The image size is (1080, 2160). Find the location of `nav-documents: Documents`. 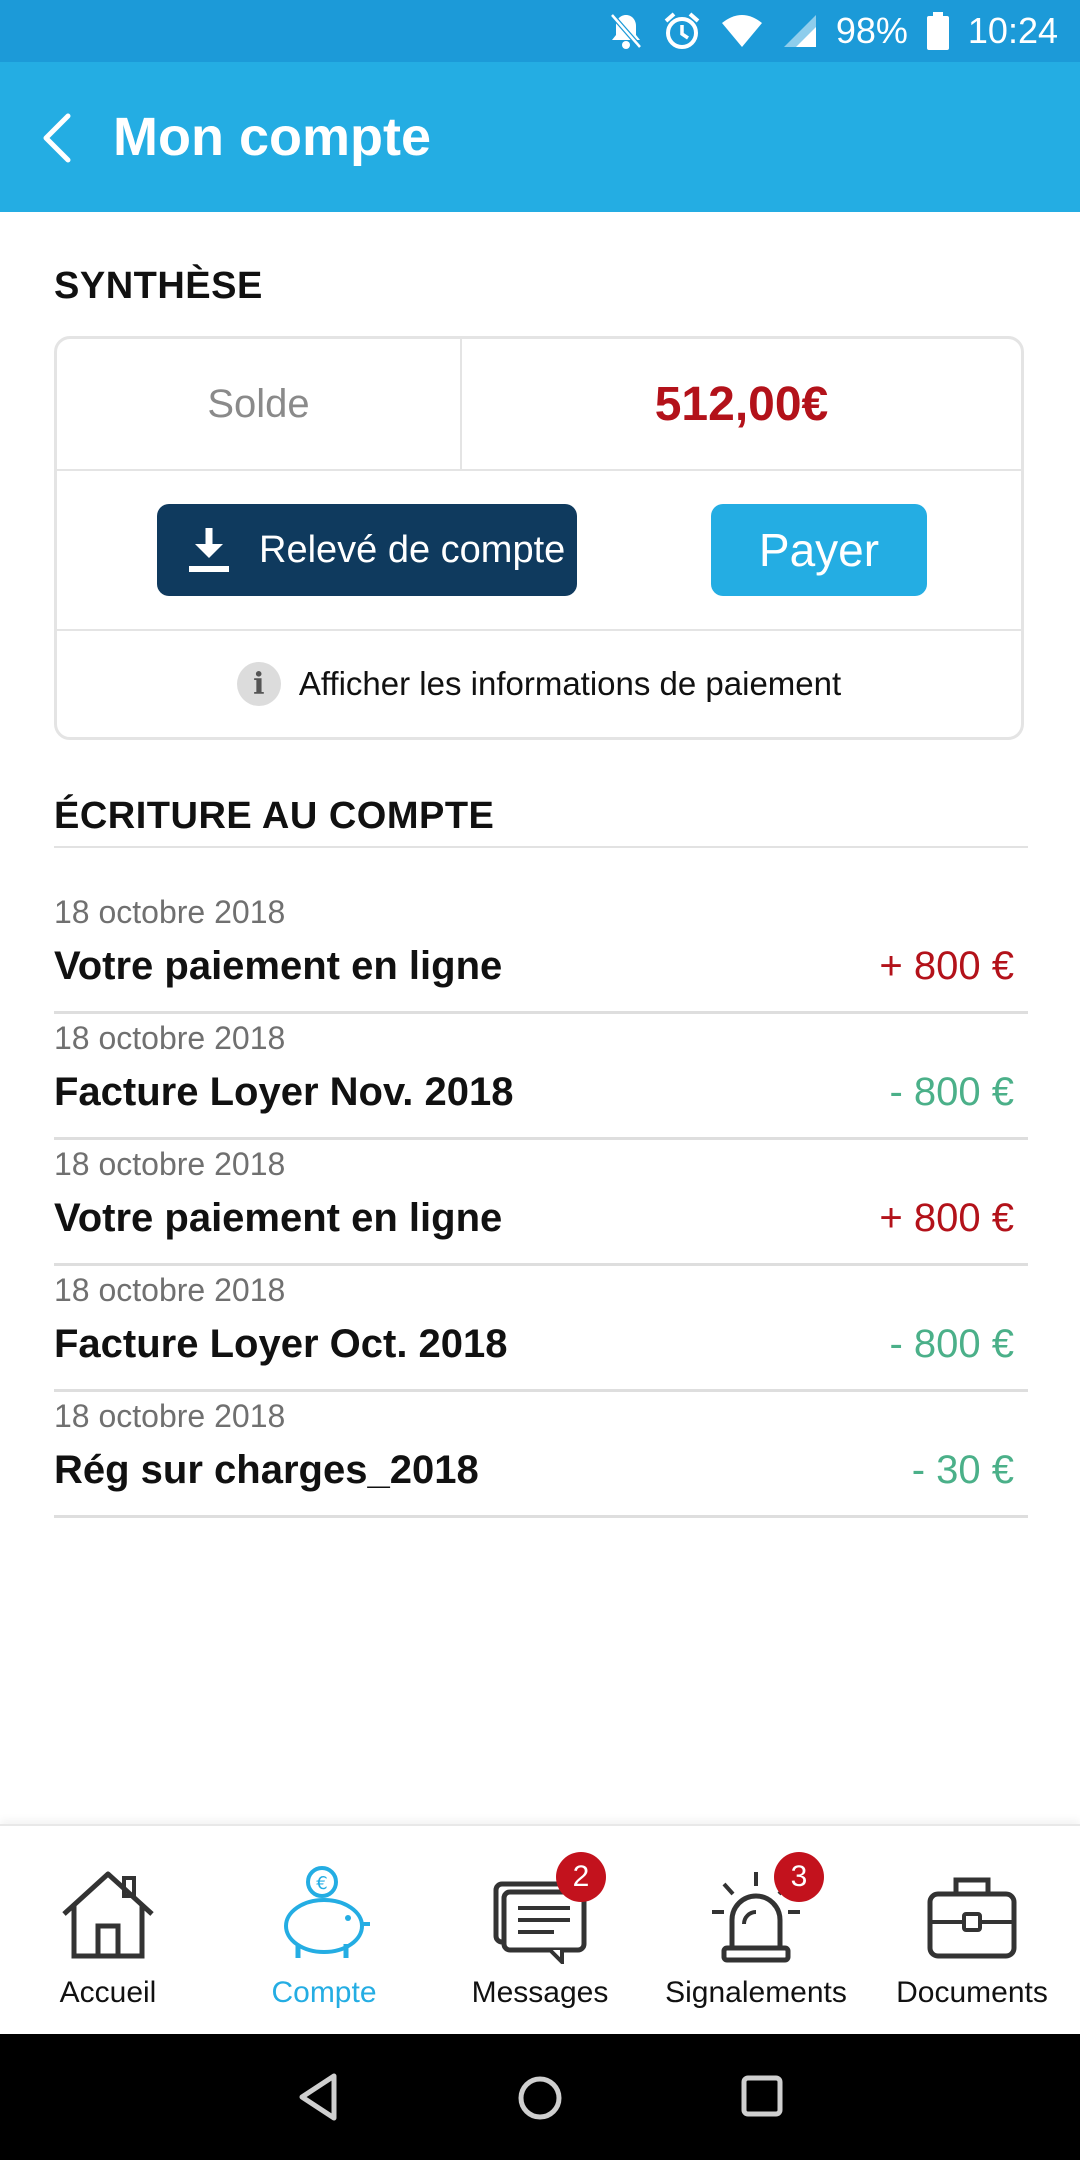

nav-documents: Documents is located at coordinates (972, 1931).